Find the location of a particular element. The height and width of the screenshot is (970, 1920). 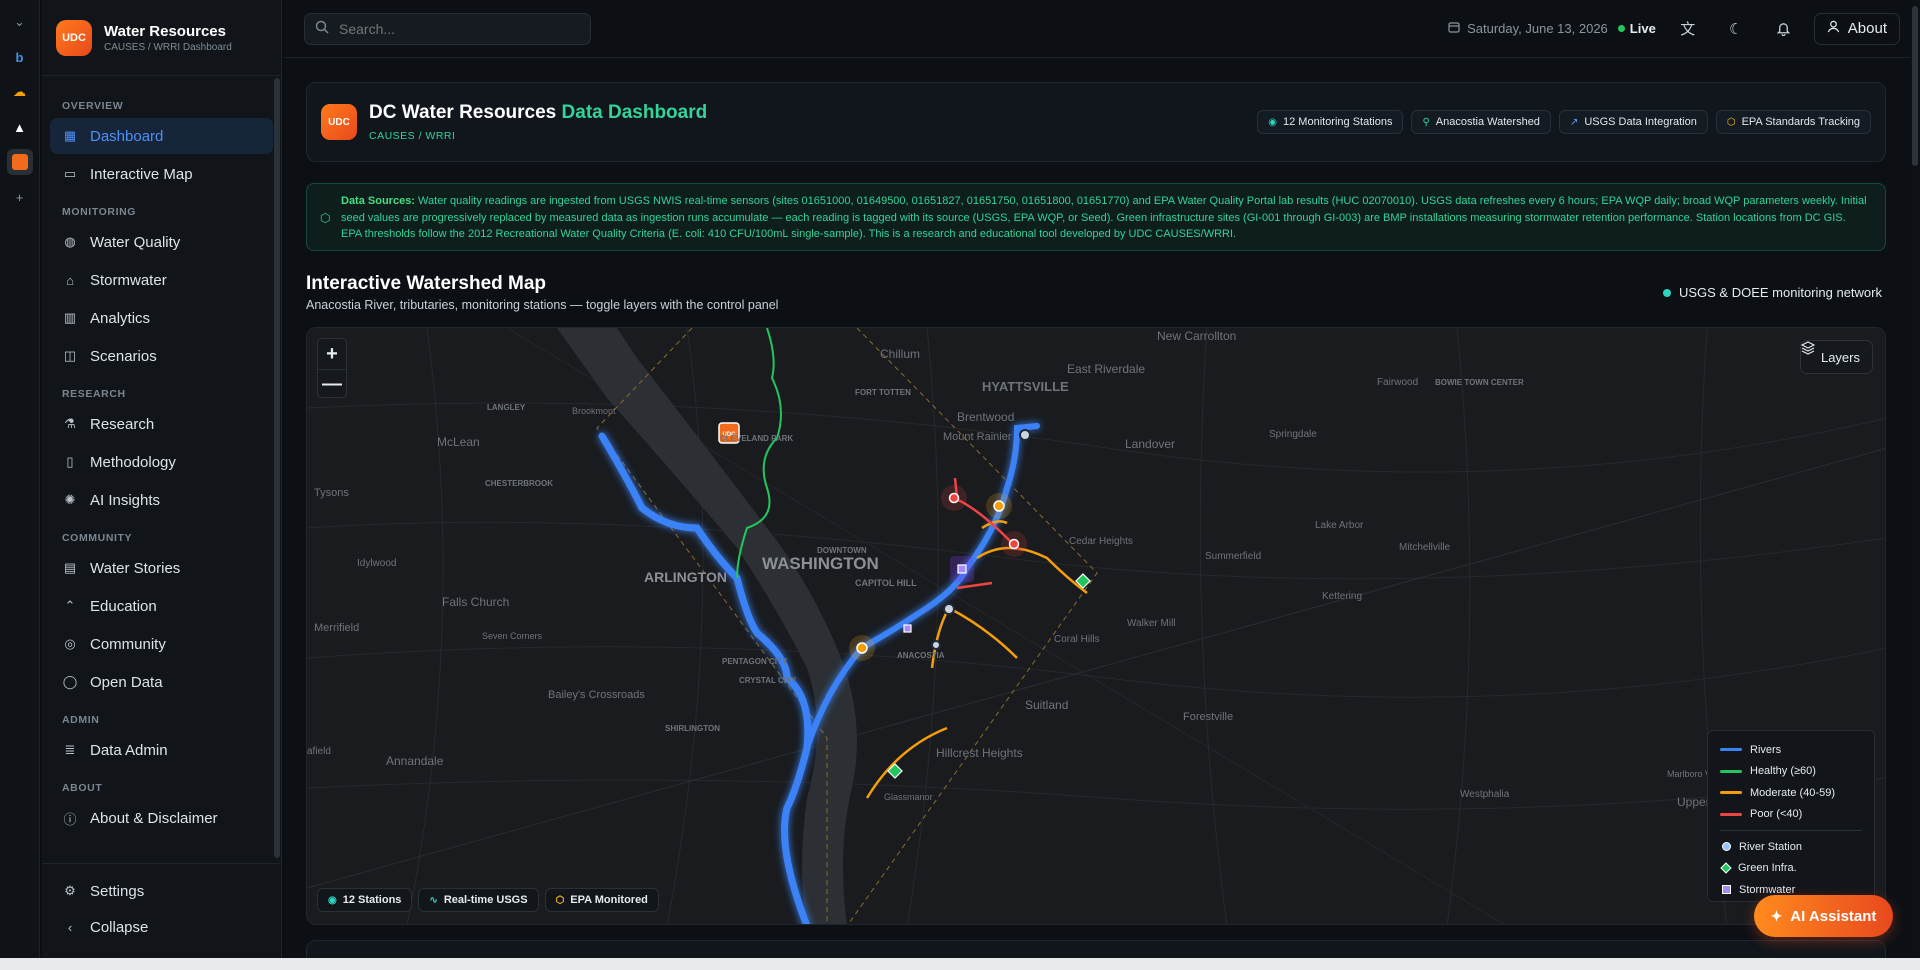

cloud-icon: ☁ is located at coordinates (20, 92).